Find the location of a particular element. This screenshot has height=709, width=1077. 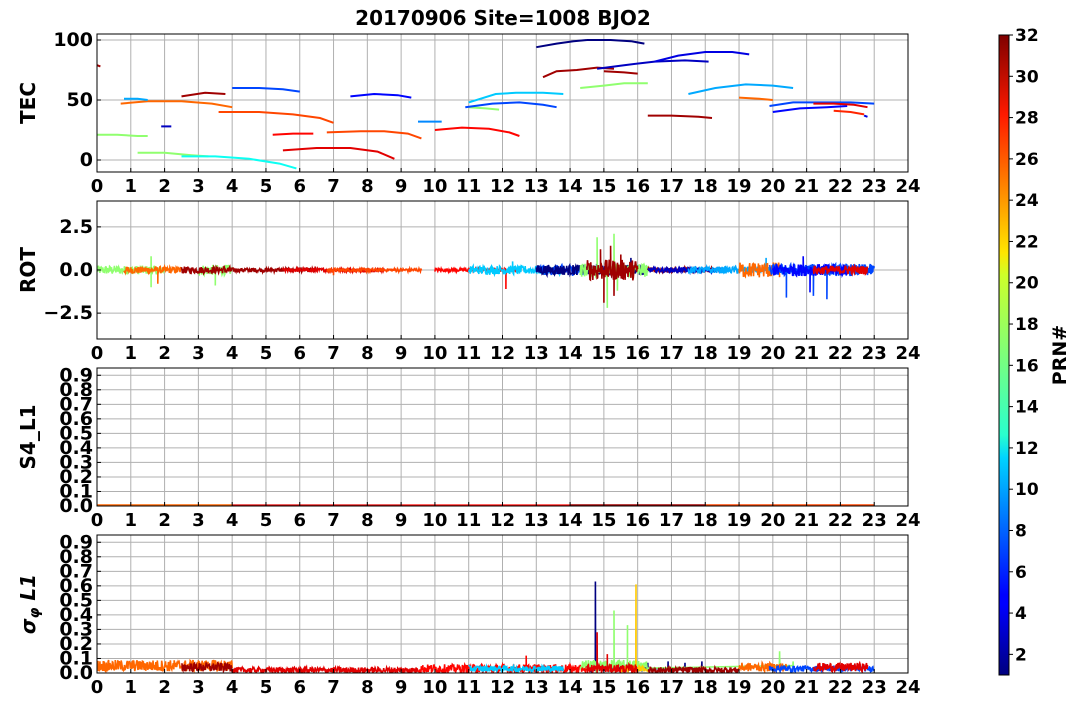

y-axis-label: ROT is located at coordinates (28, 270).